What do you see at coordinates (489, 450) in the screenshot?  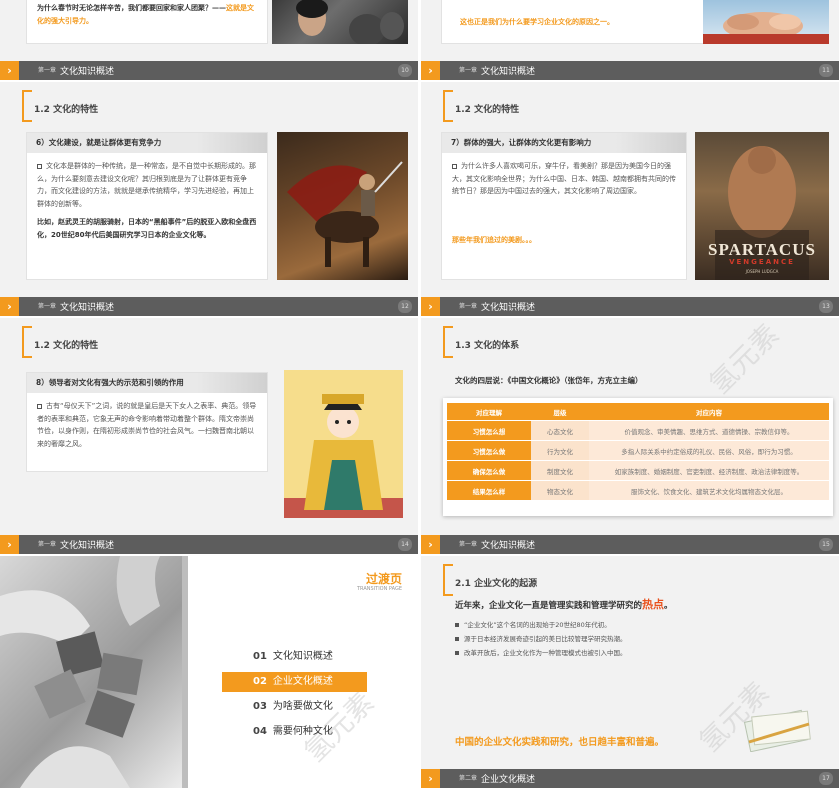 I see `table-cell: 习惯怎么做` at bounding box center [489, 450].